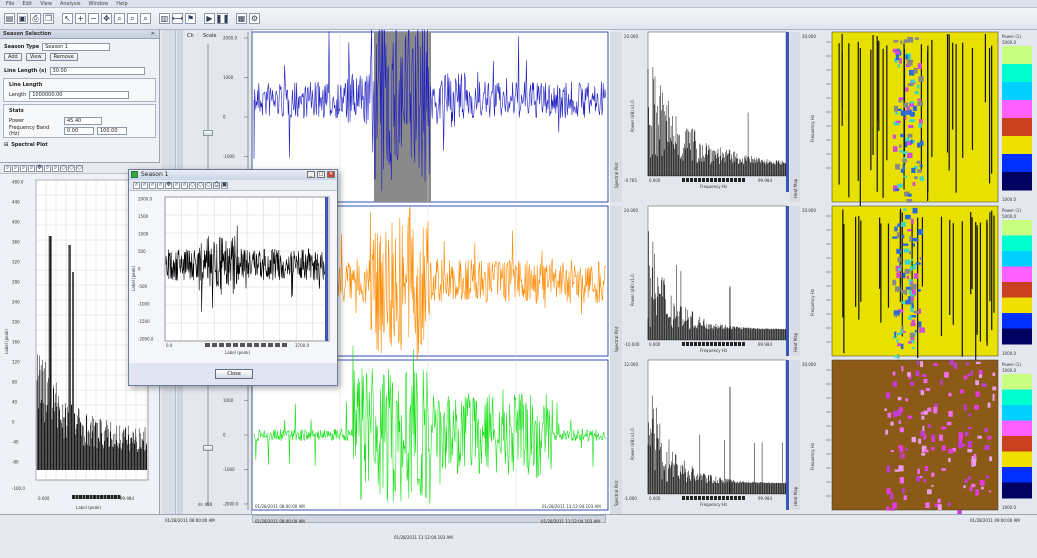  I want to click on zoom-in-icon: +, so click(80, 18).